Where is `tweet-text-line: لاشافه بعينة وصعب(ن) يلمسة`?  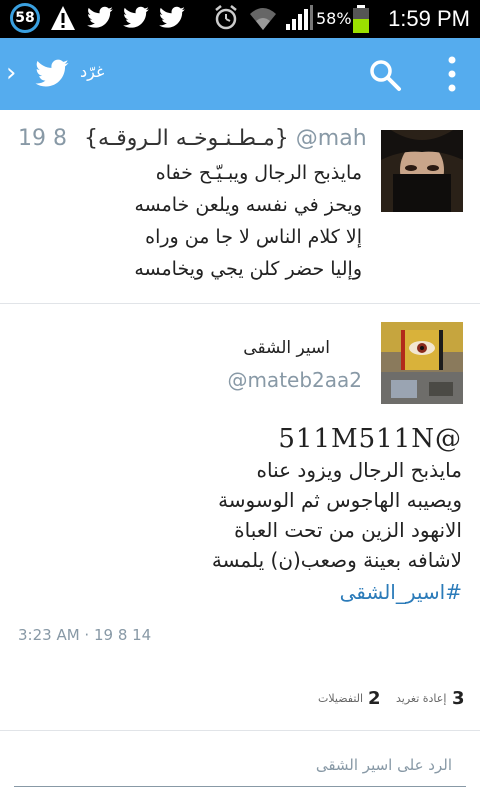 tweet-text-line: لاشافه بعينة وصعب(ن) يلمسة is located at coordinates (336, 560).